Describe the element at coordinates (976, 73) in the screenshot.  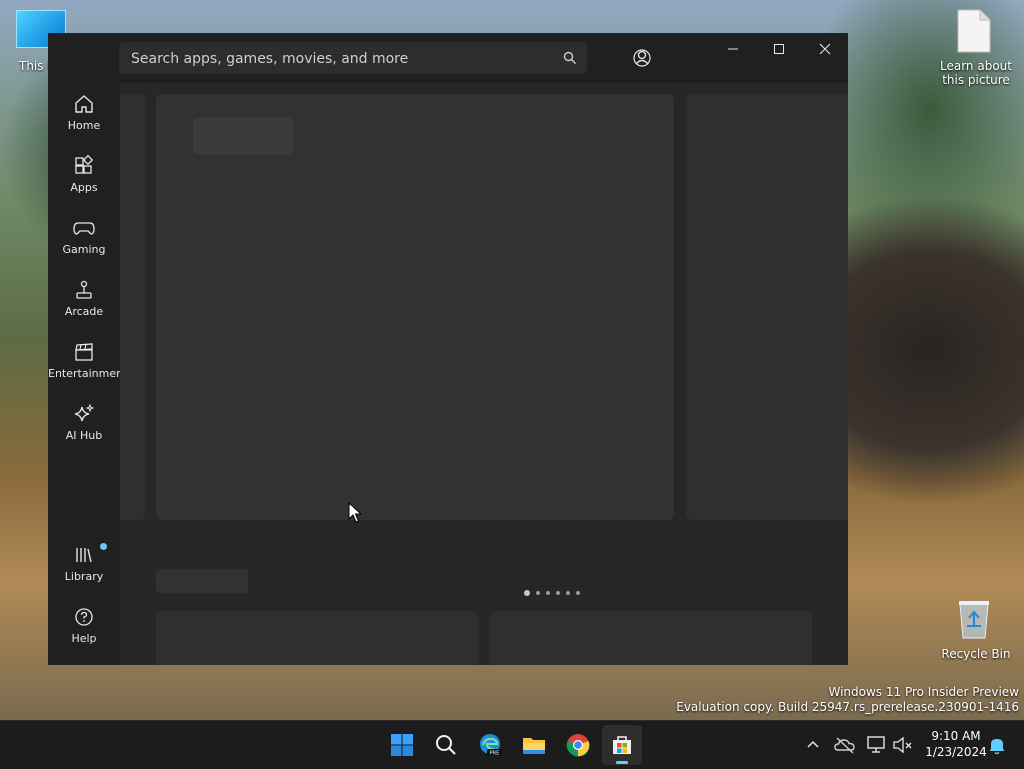
I see `learn-about-picture-label: Learn about this picture` at that location.